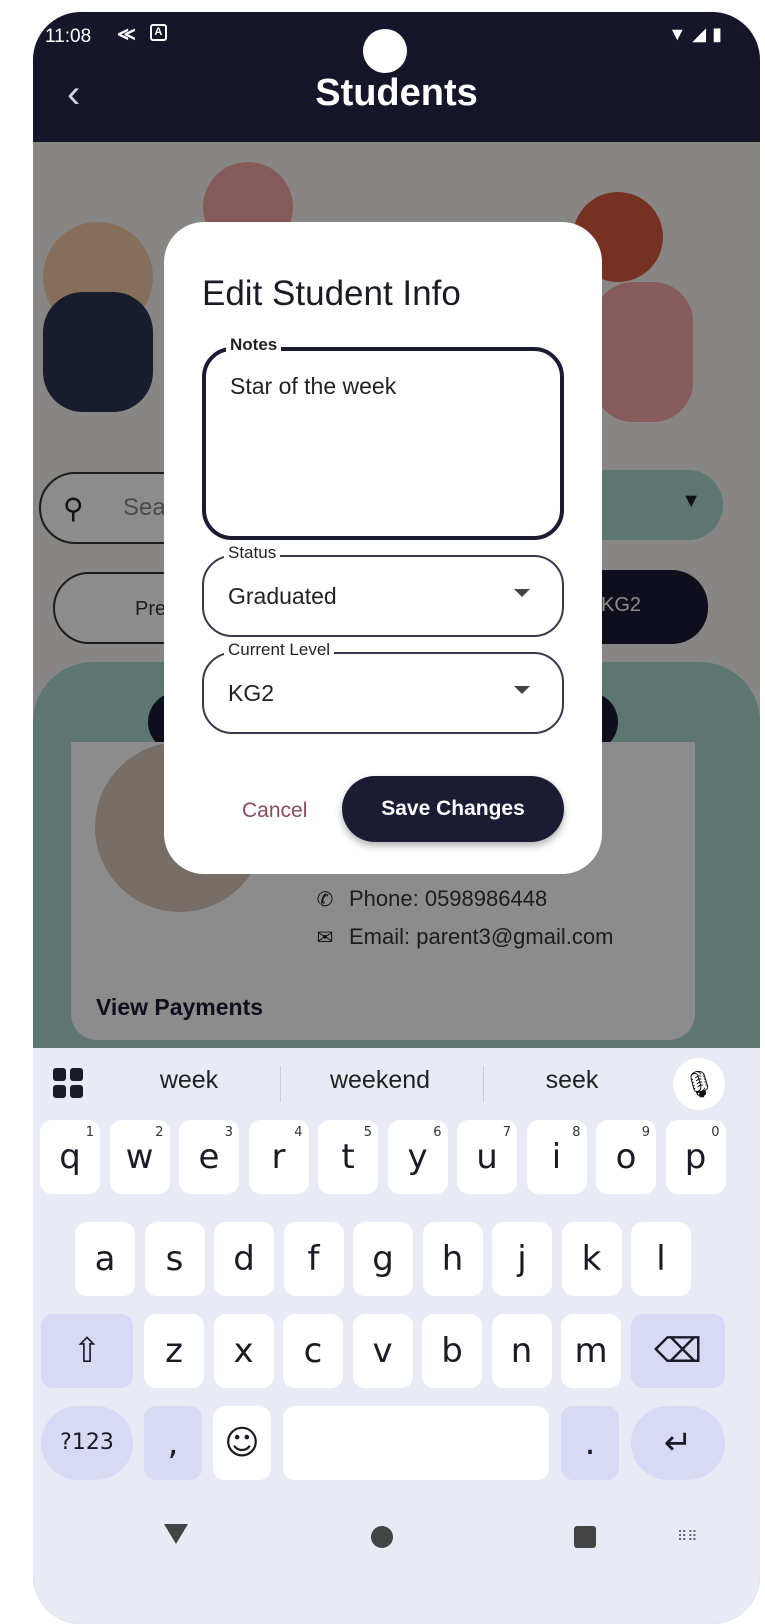 Image resolution: width=765 pixels, height=1624 pixels. I want to click on key-number-hint: 3, so click(228, 1132).